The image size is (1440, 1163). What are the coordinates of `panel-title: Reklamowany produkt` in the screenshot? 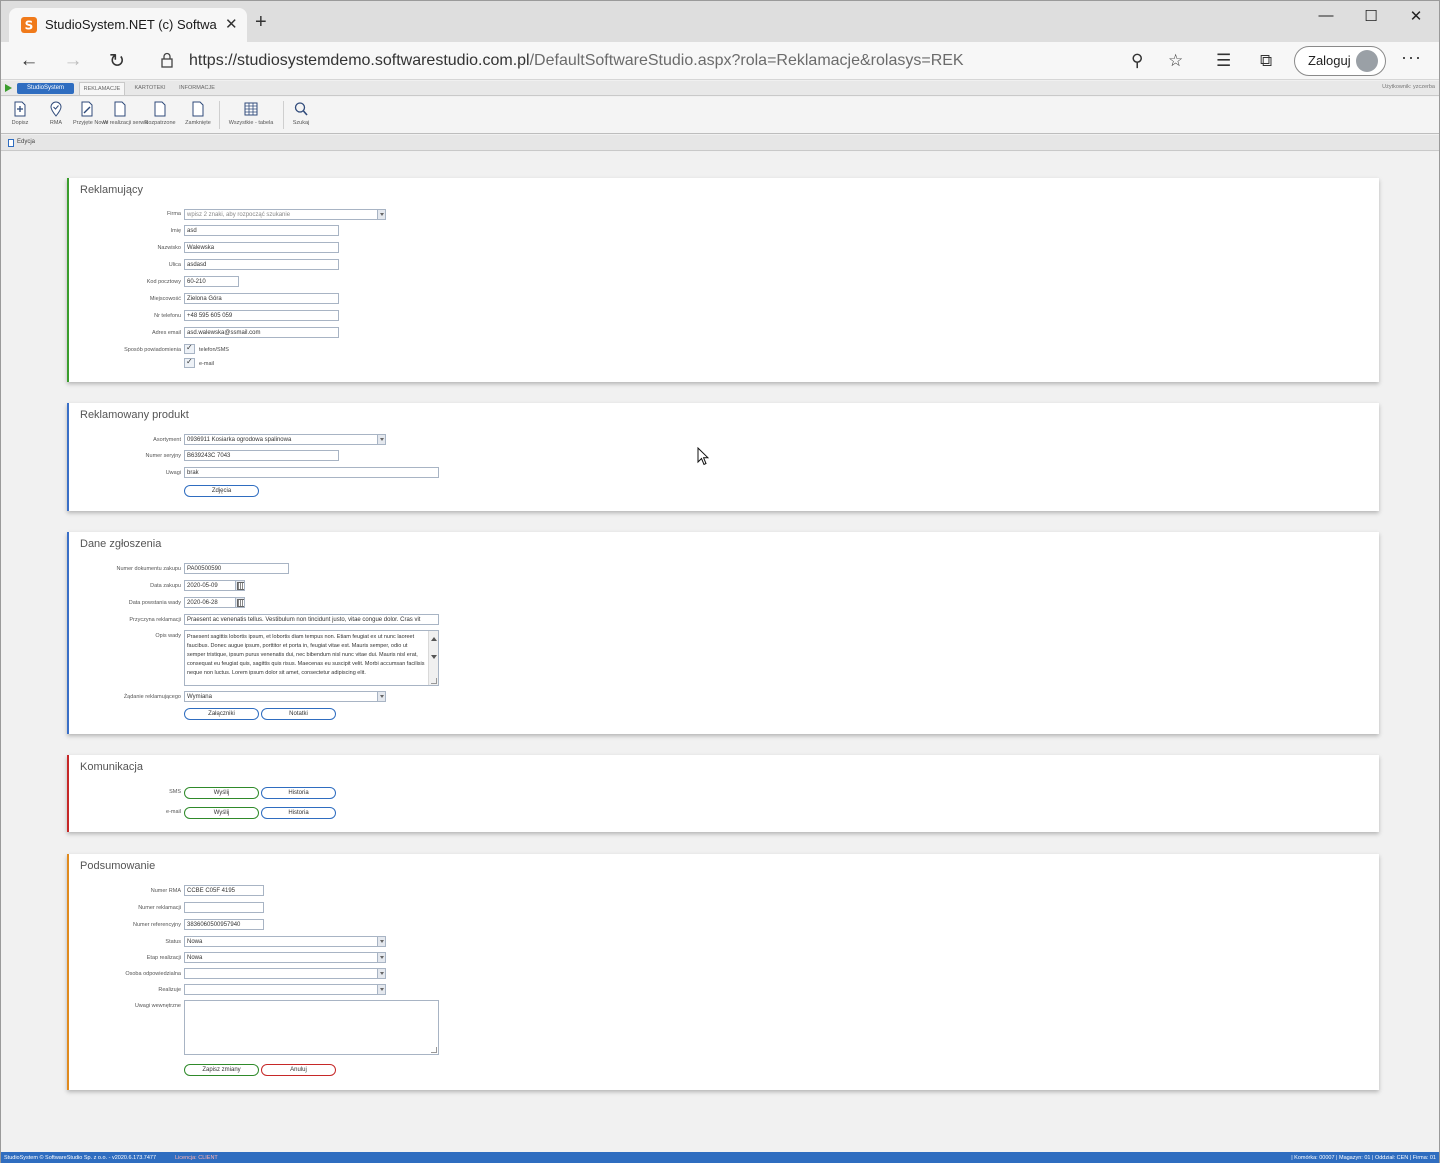 It's located at (134, 415).